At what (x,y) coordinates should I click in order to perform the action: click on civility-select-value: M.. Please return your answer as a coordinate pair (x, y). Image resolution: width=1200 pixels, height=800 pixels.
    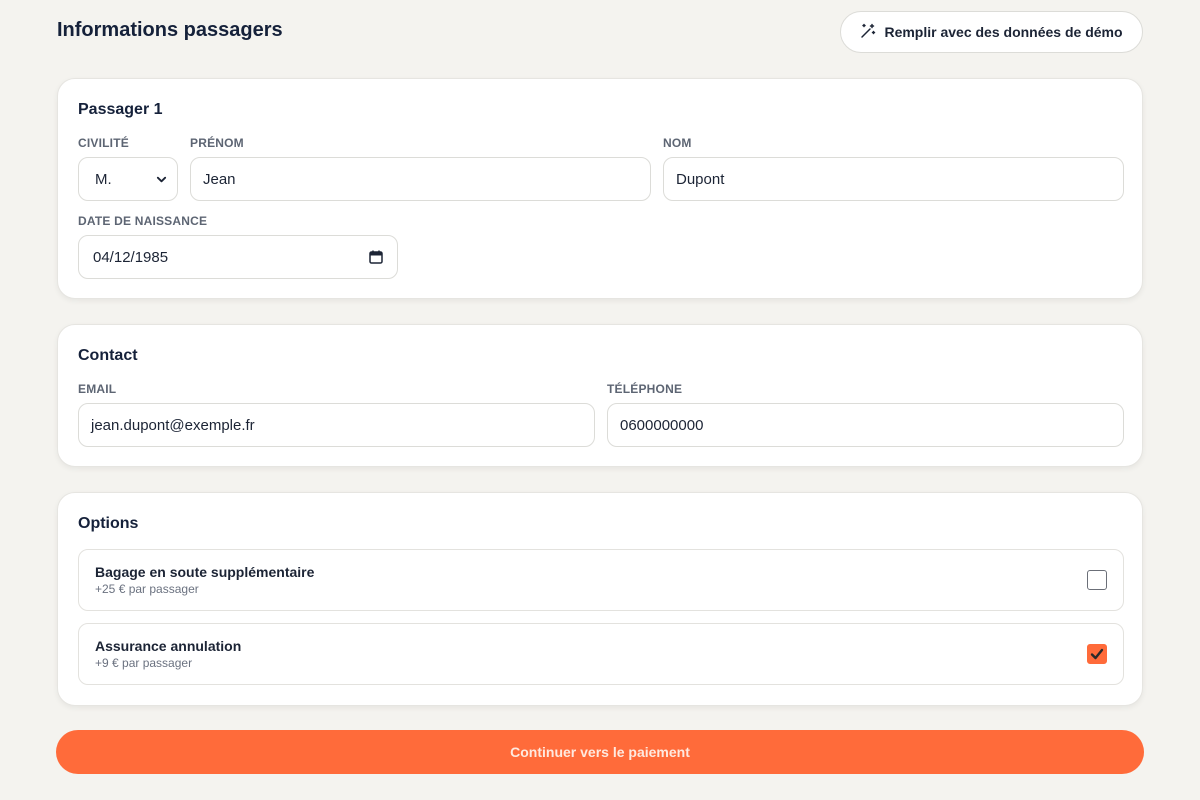
    Looking at the image, I should click on (103, 179).